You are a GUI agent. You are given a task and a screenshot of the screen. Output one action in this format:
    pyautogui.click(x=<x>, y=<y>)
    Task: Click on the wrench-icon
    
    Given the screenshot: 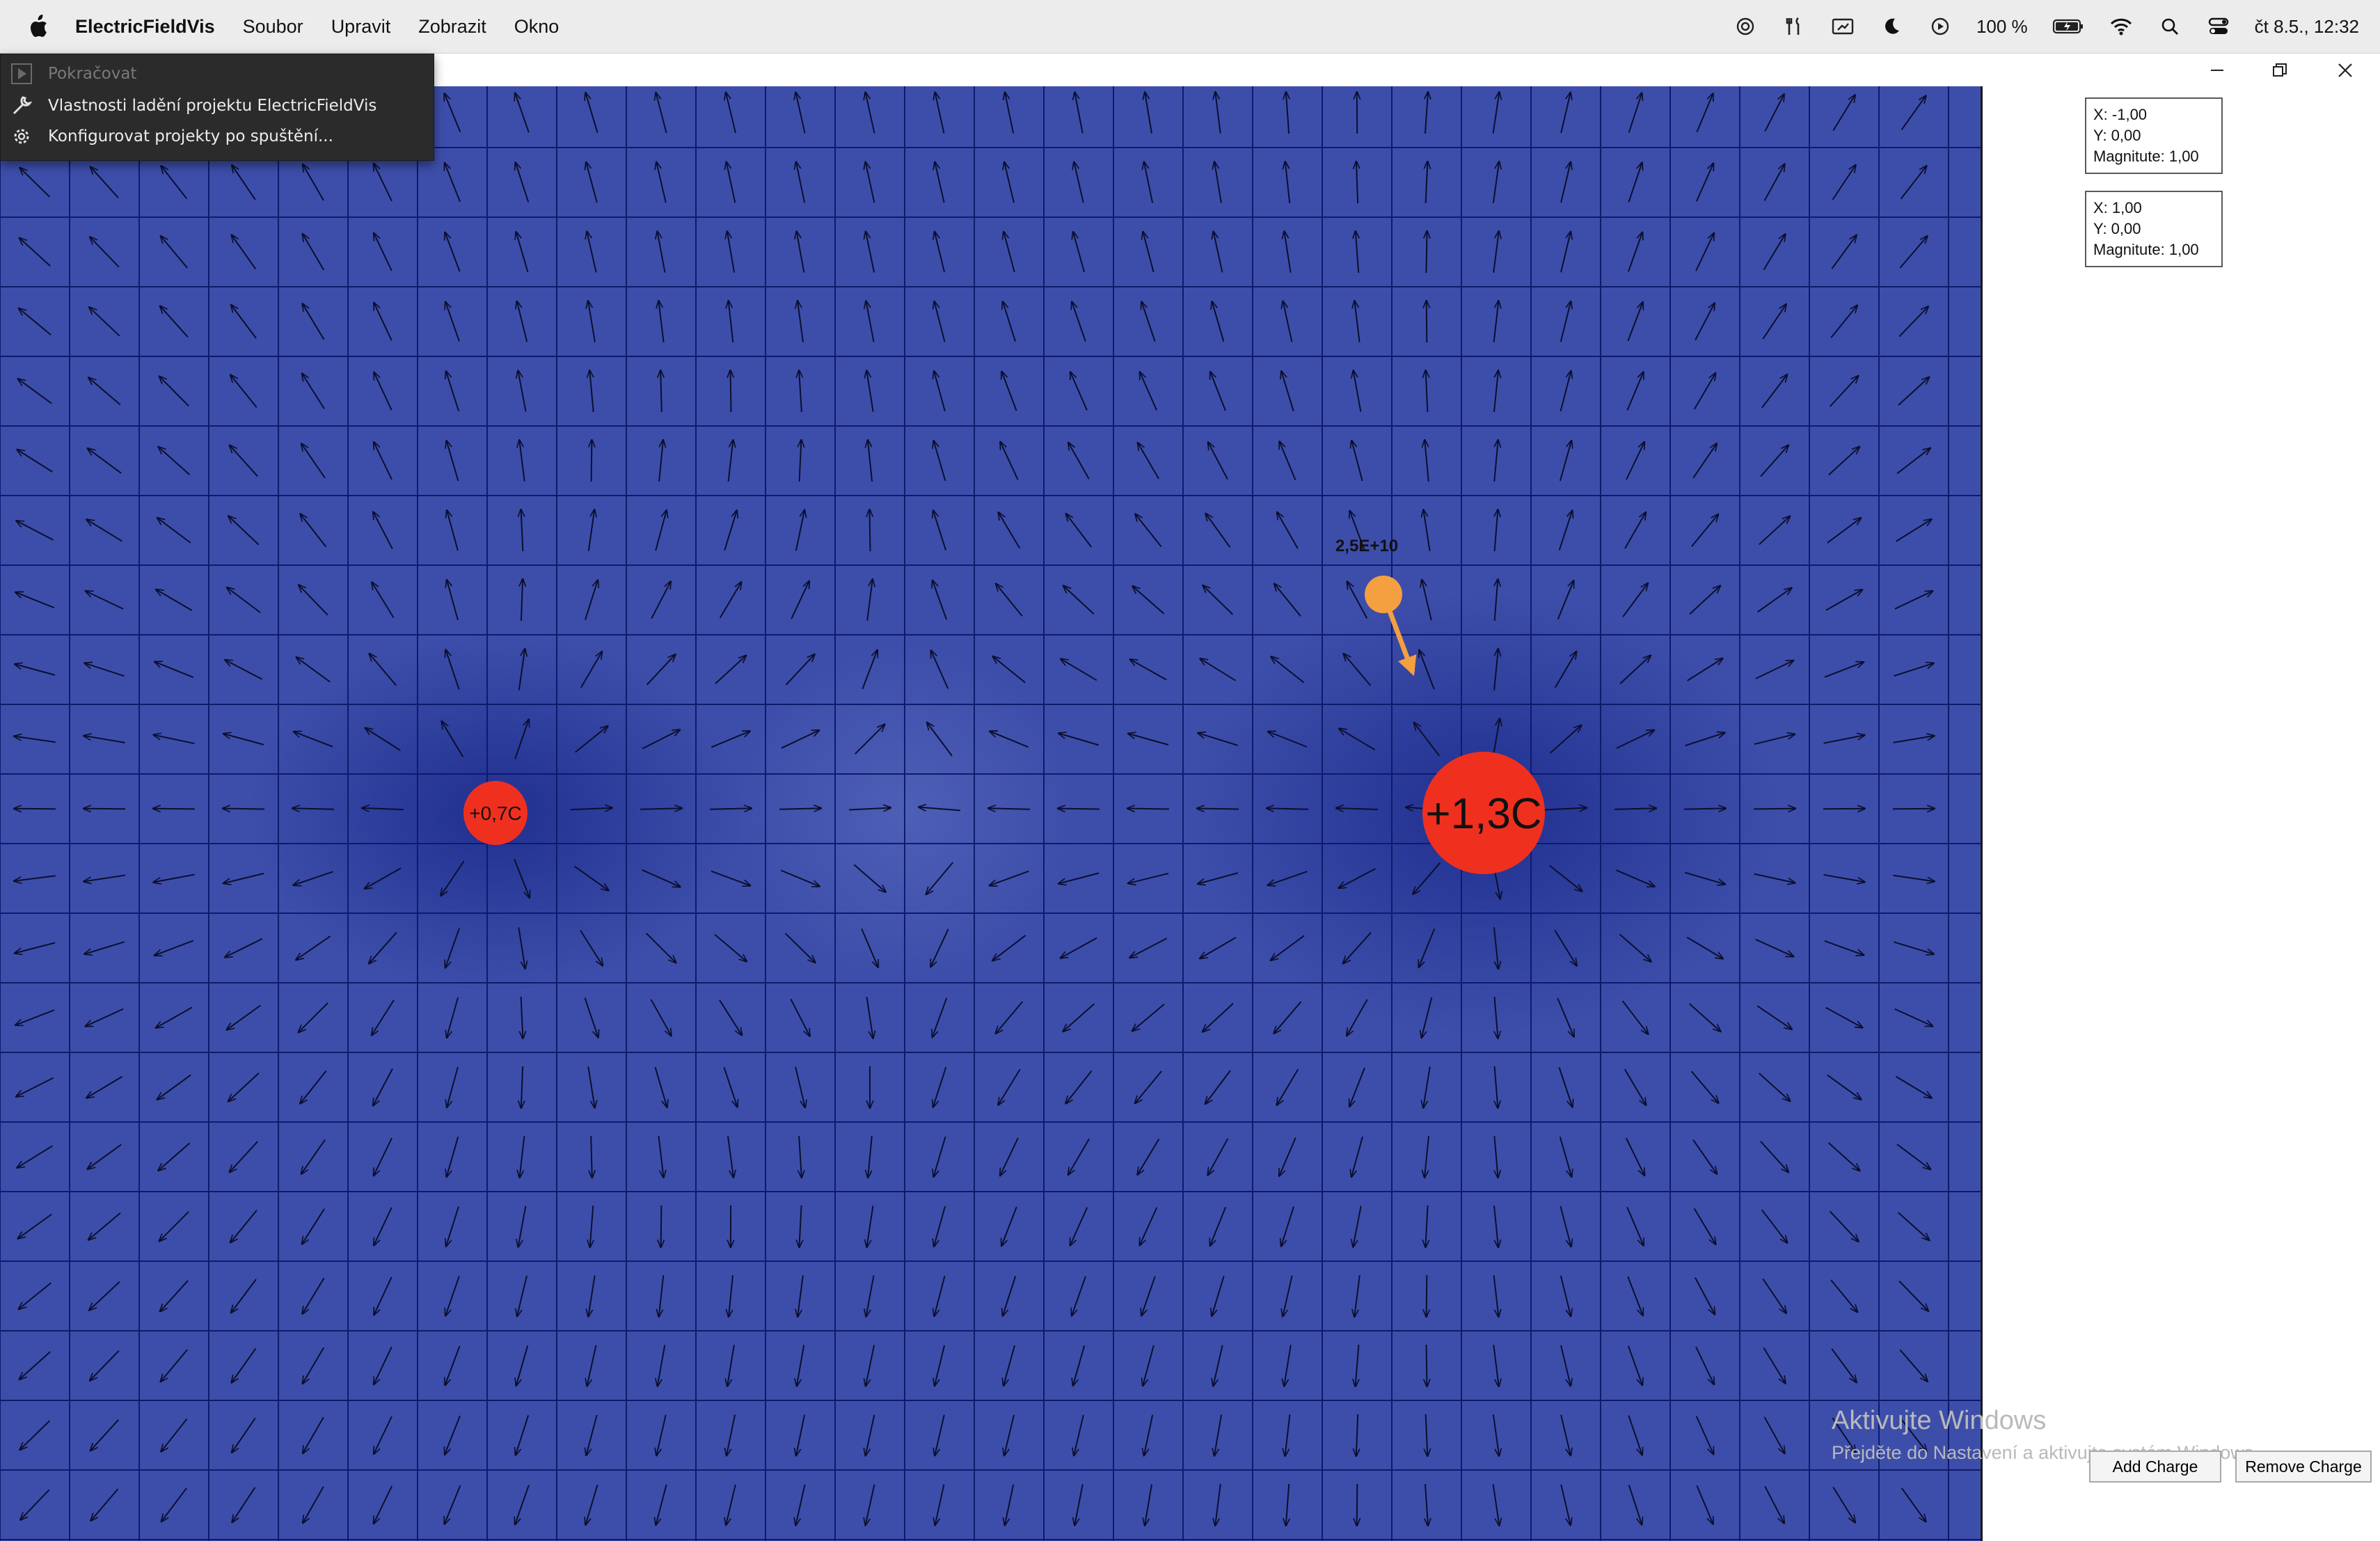 What is the action you would take?
    pyautogui.click(x=21, y=105)
    